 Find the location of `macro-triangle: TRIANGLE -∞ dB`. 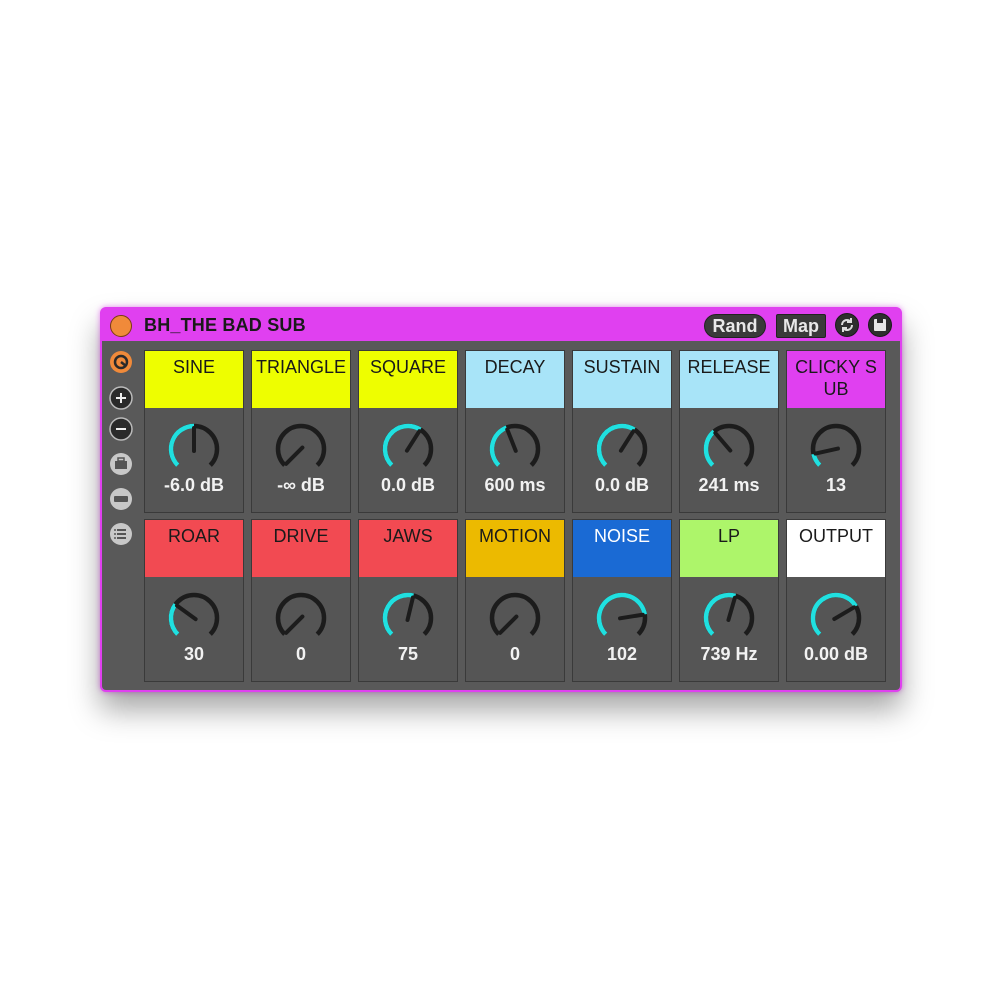

macro-triangle: TRIANGLE -∞ dB is located at coordinates (301, 431).